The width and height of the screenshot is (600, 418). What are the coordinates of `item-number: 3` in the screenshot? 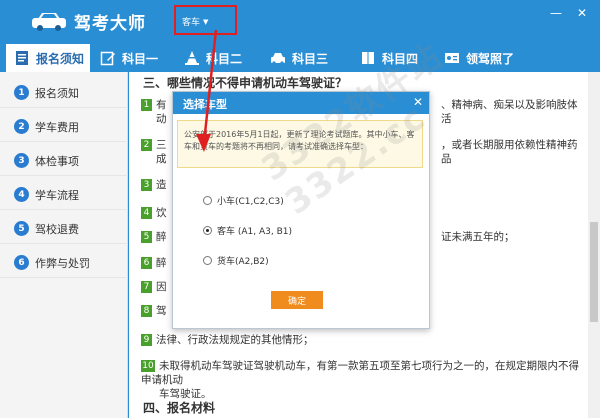 It's located at (21, 160).